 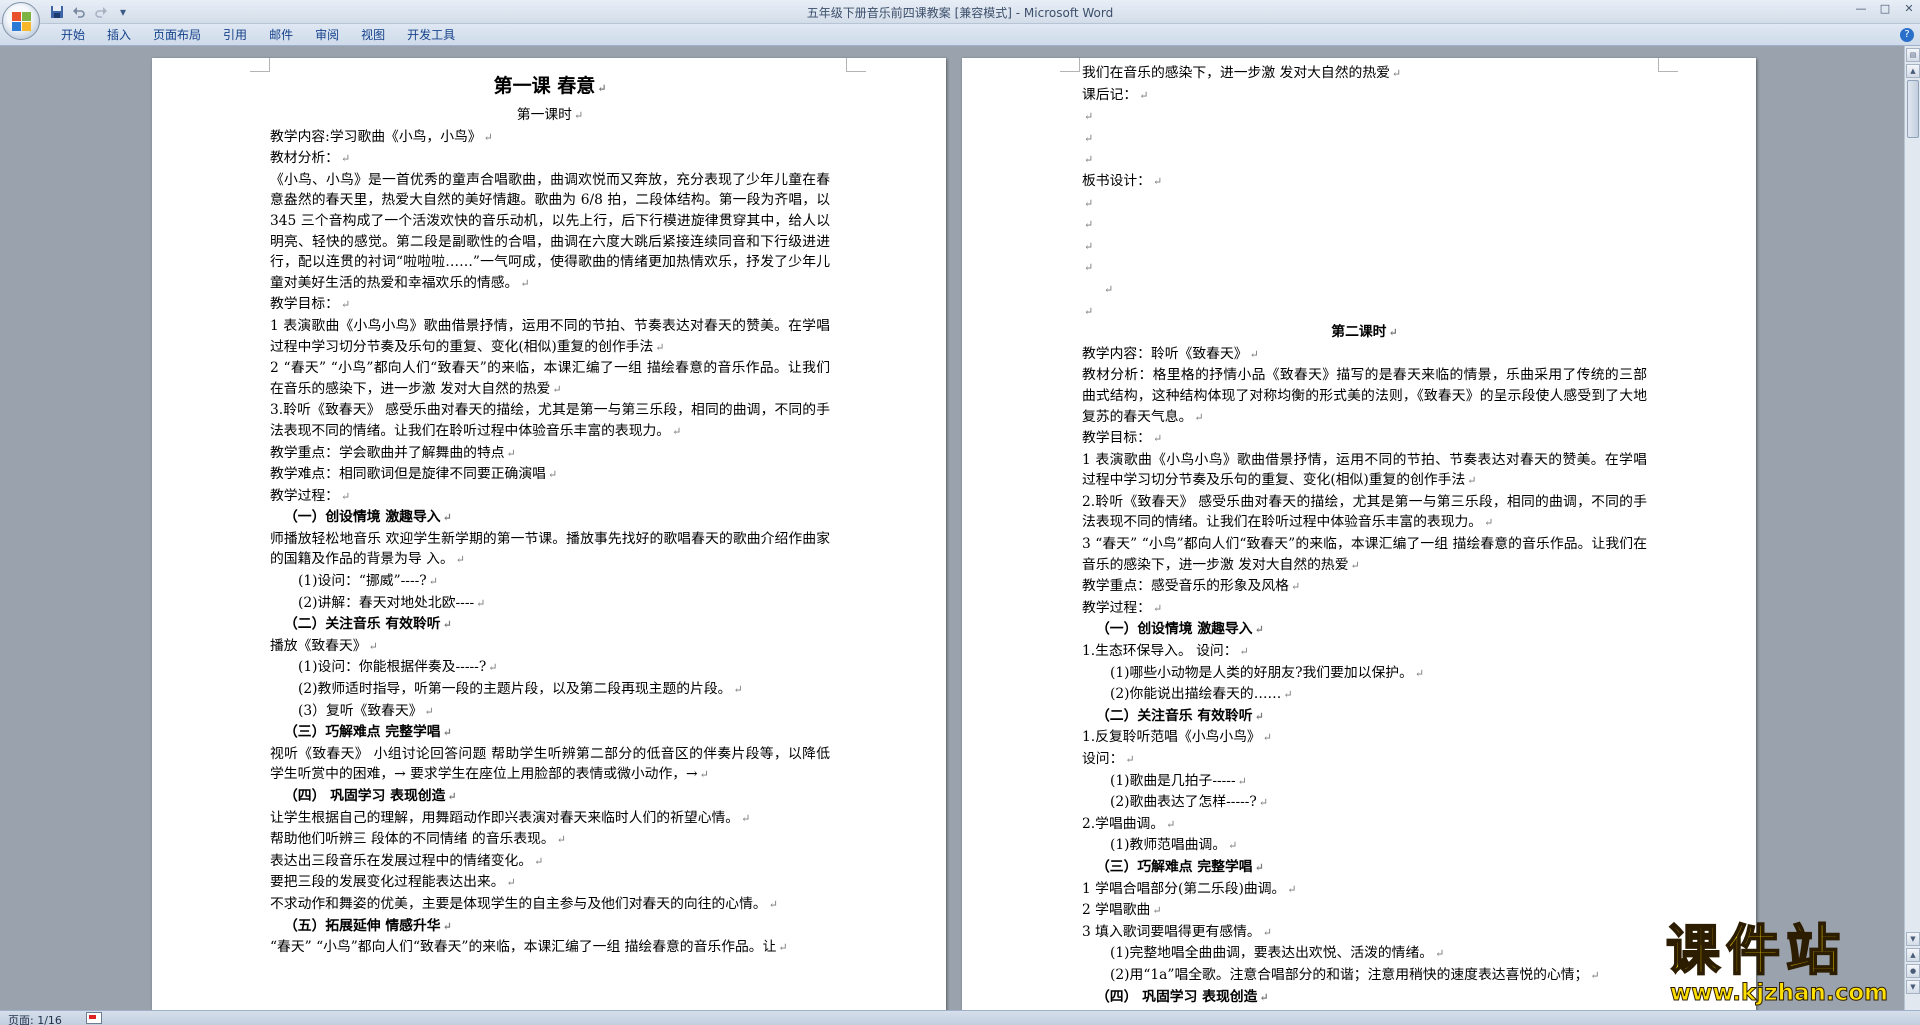 What do you see at coordinates (960, 35) in the screenshot?
I see `ribbon: 开始 插入 页面布局 引用 邮件 审阅 视图 开发工具 ?` at bounding box center [960, 35].